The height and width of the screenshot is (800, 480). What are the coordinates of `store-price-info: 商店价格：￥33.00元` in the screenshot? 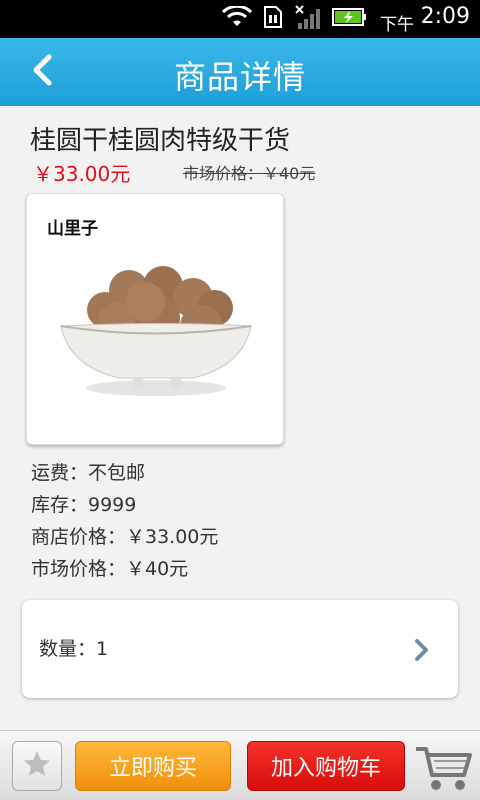 It's located at (125, 537).